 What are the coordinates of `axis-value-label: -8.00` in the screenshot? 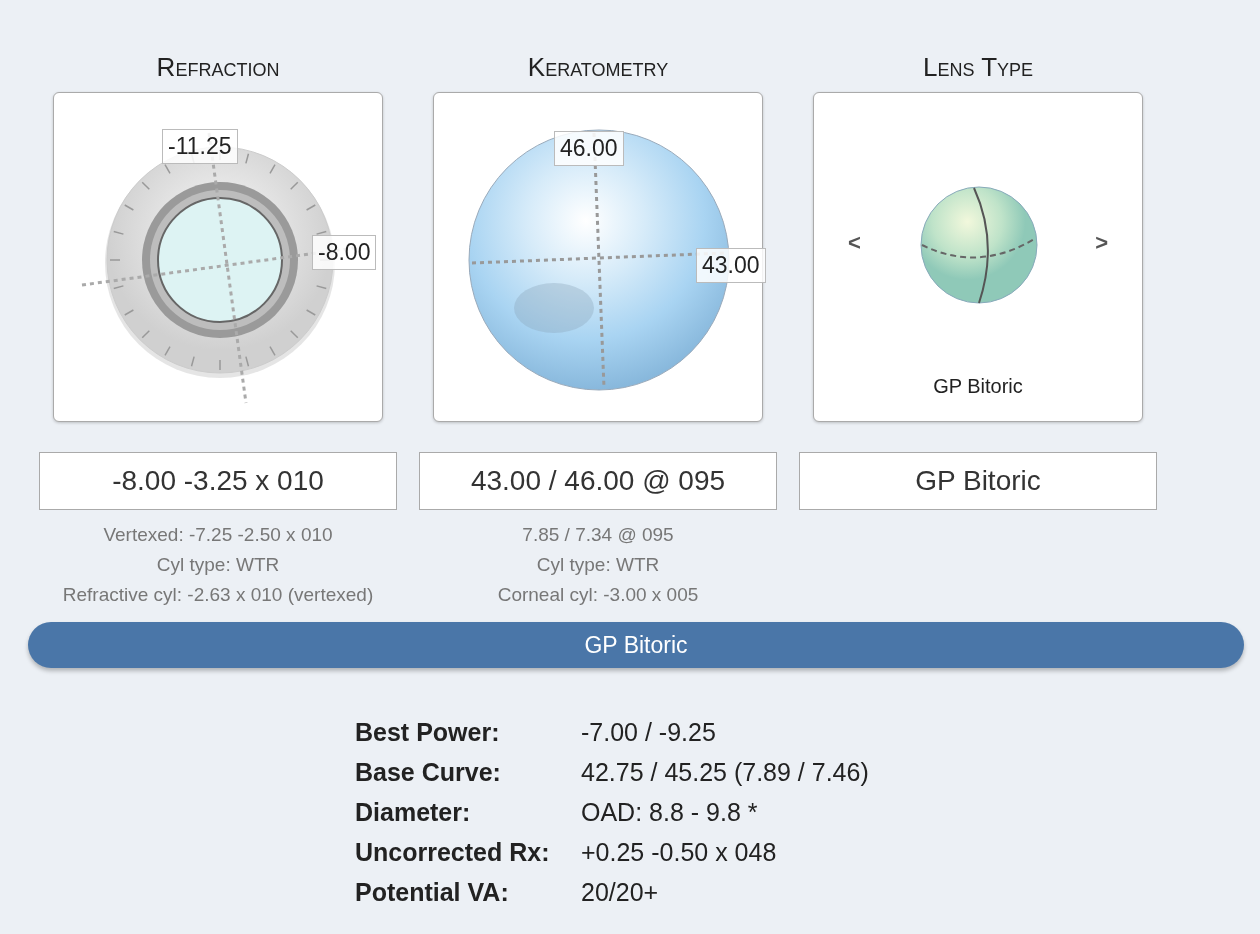 It's located at (344, 252).